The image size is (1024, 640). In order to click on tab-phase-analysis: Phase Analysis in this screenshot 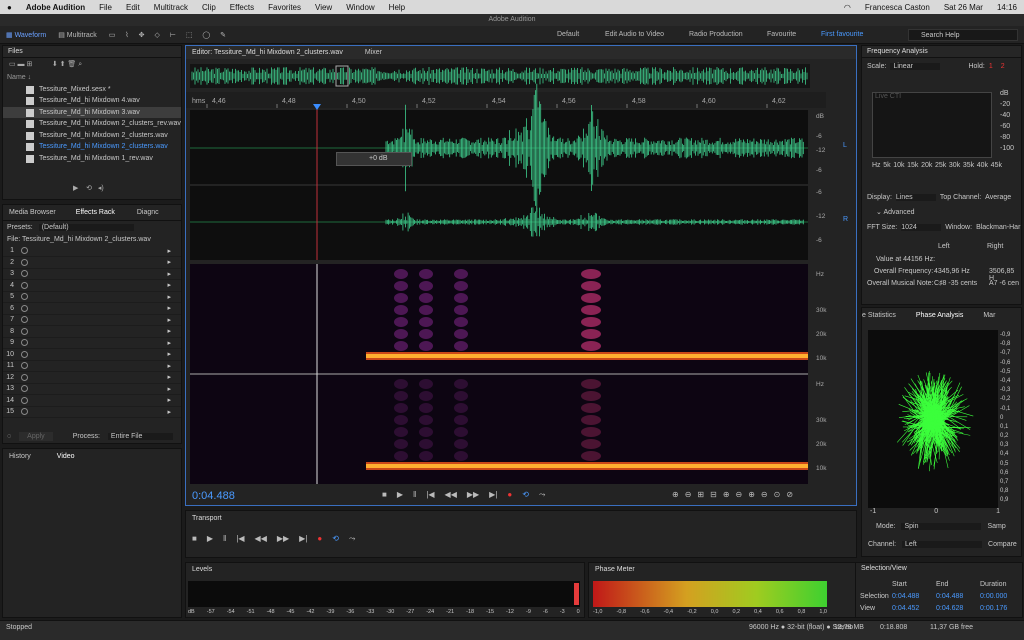, I will do `click(939, 315)`.